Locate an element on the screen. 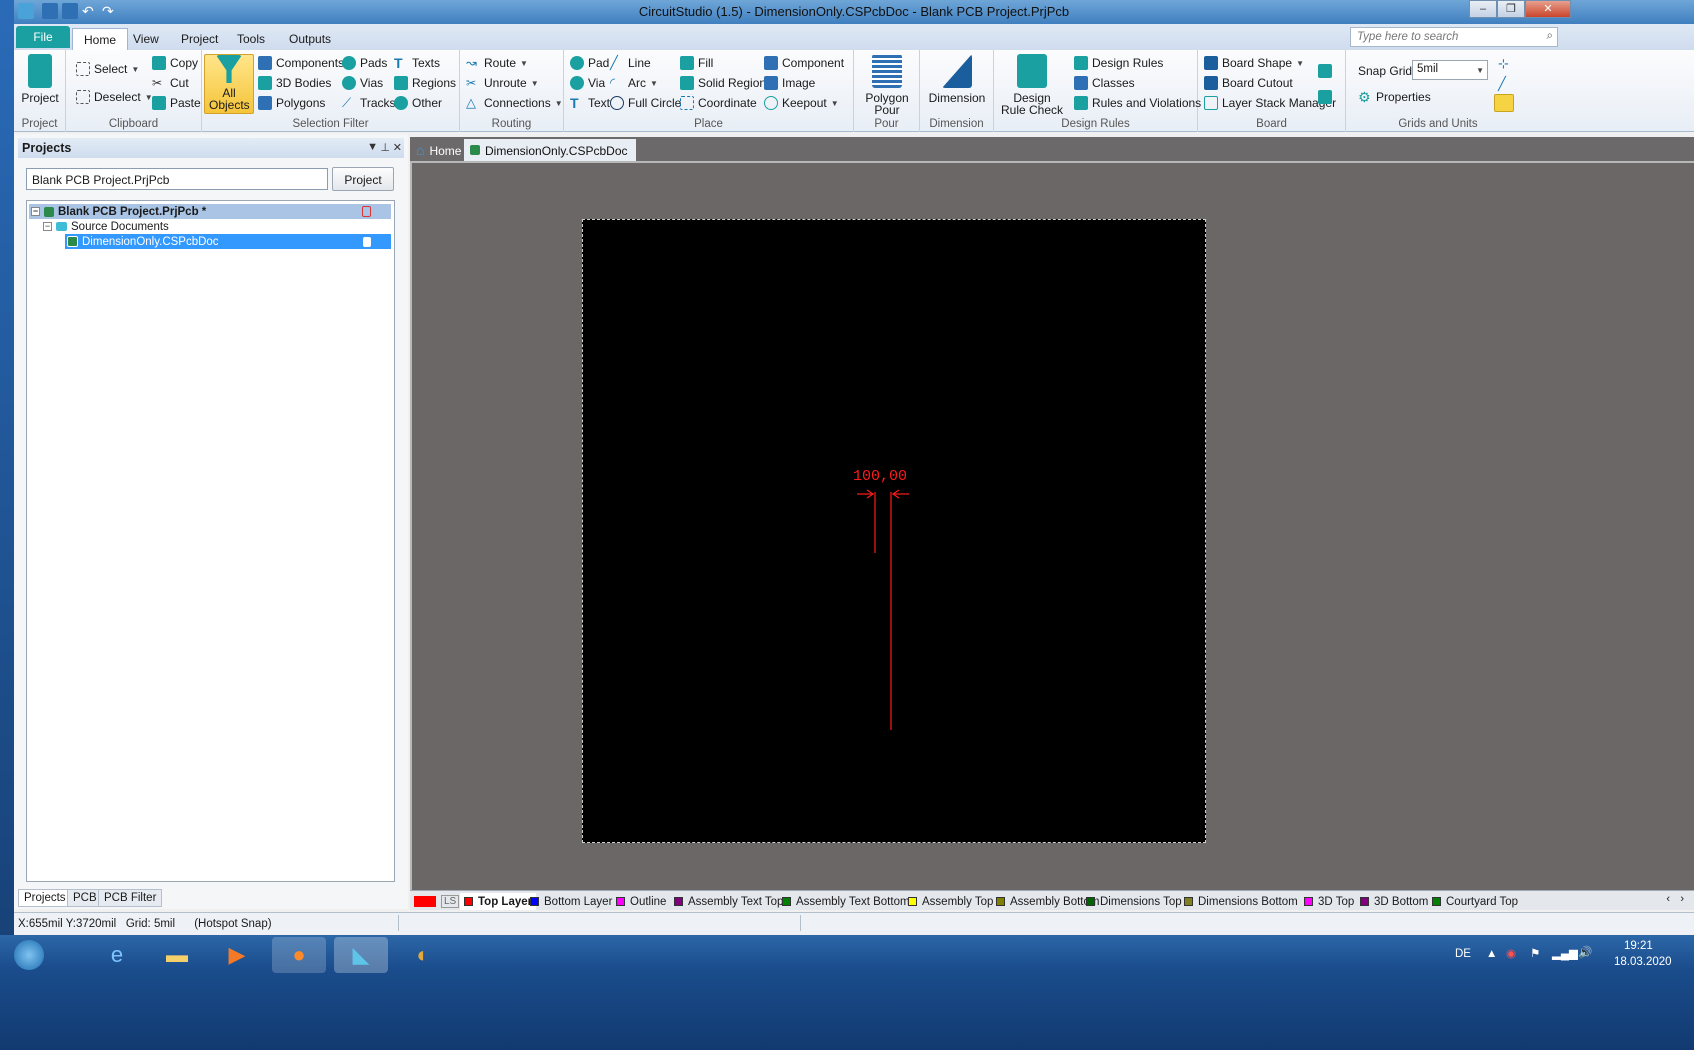  place-line-button: ╱ Line is located at coordinates (630, 63).